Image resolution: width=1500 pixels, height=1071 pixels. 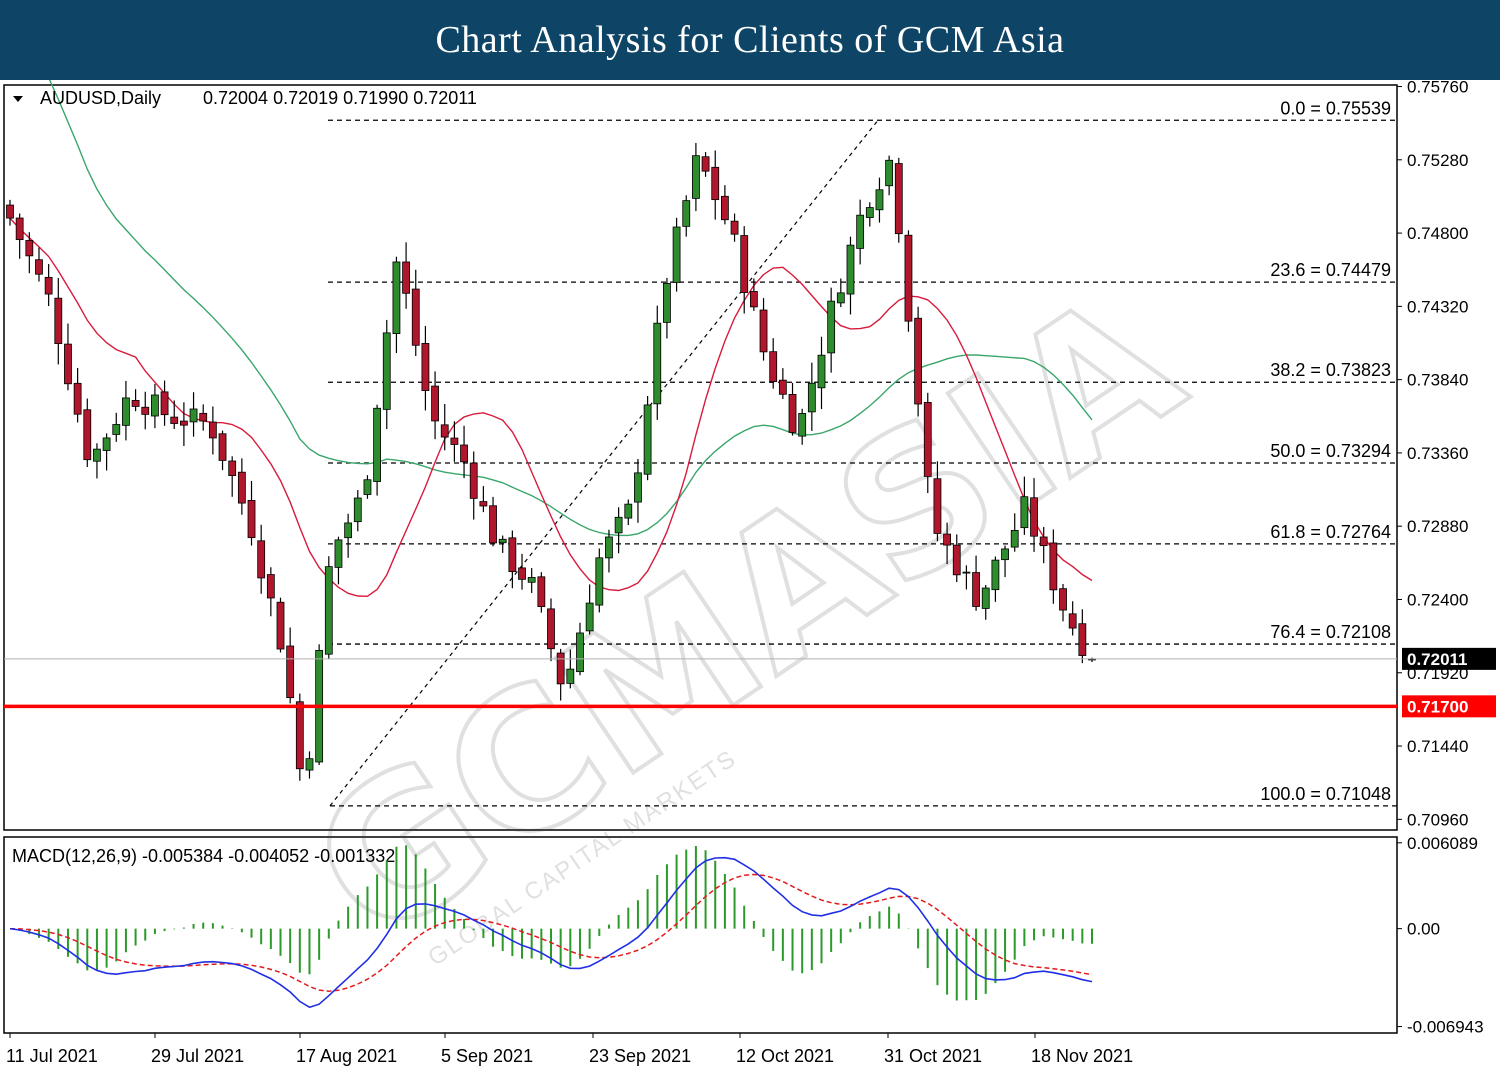 What do you see at coordinates (346, 1056) in the screenshot?
I see `date-label: 17 Aug 2021` at bounding box center [346, 1056].